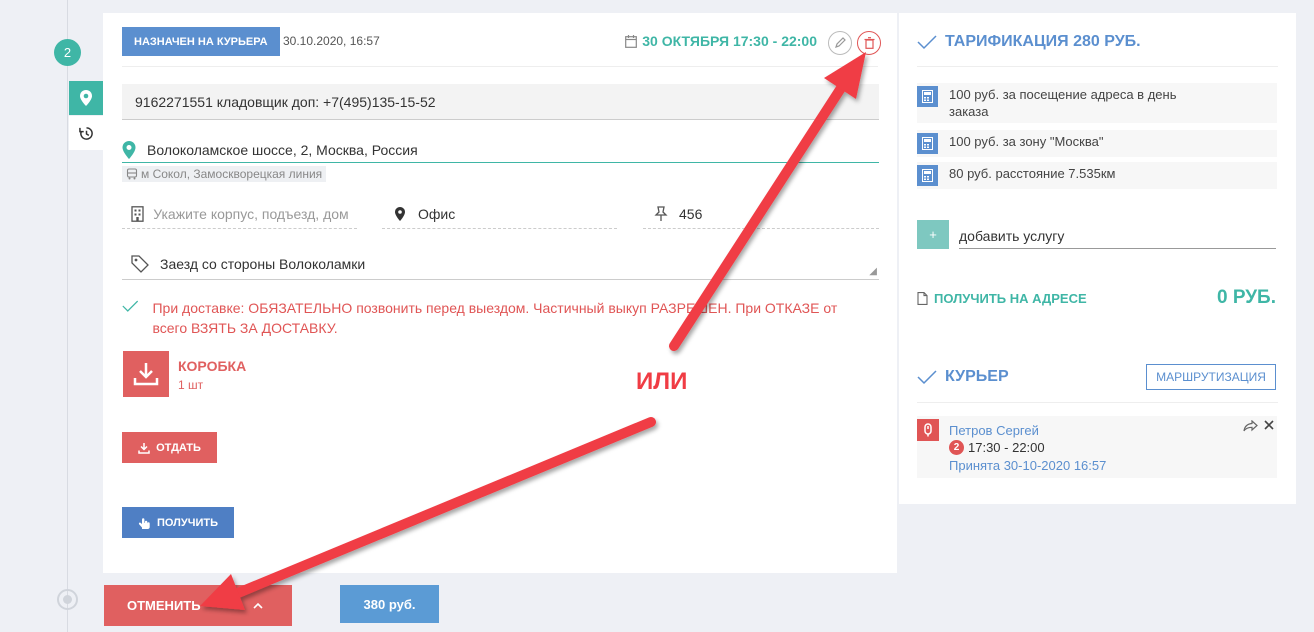  What do you see at coordinates (662, 381) in the screenshot?
I see `or-annotation-label: ИЛИ` at bounding box center [662, 381].